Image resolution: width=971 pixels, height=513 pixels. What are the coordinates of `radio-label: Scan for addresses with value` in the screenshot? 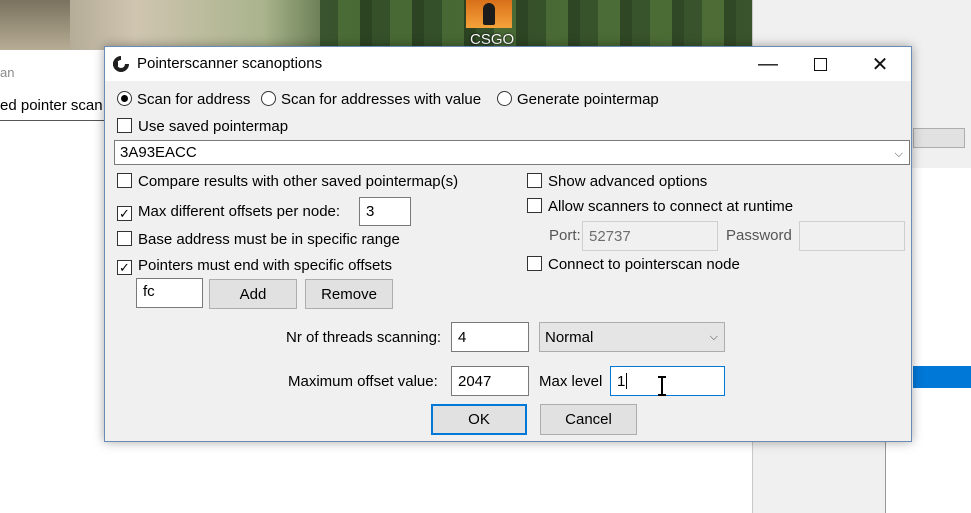 It's located at (381, 99).